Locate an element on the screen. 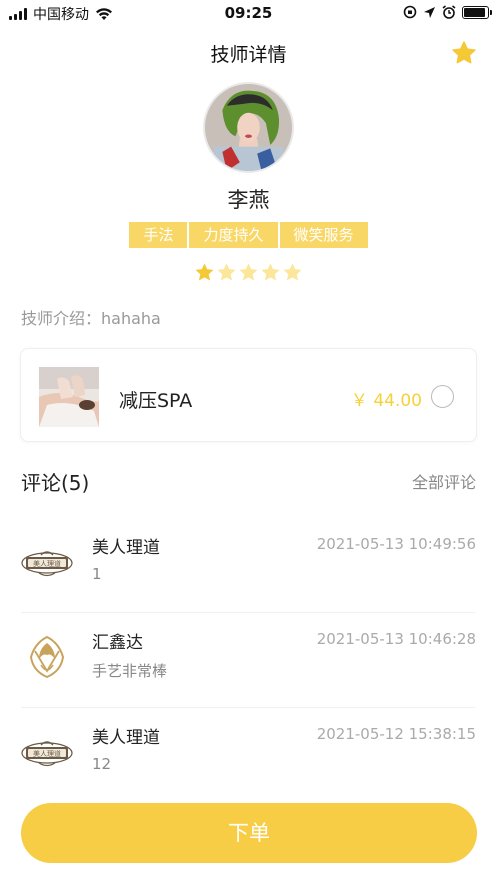  battery-icon is located at coordinates (477, 12).